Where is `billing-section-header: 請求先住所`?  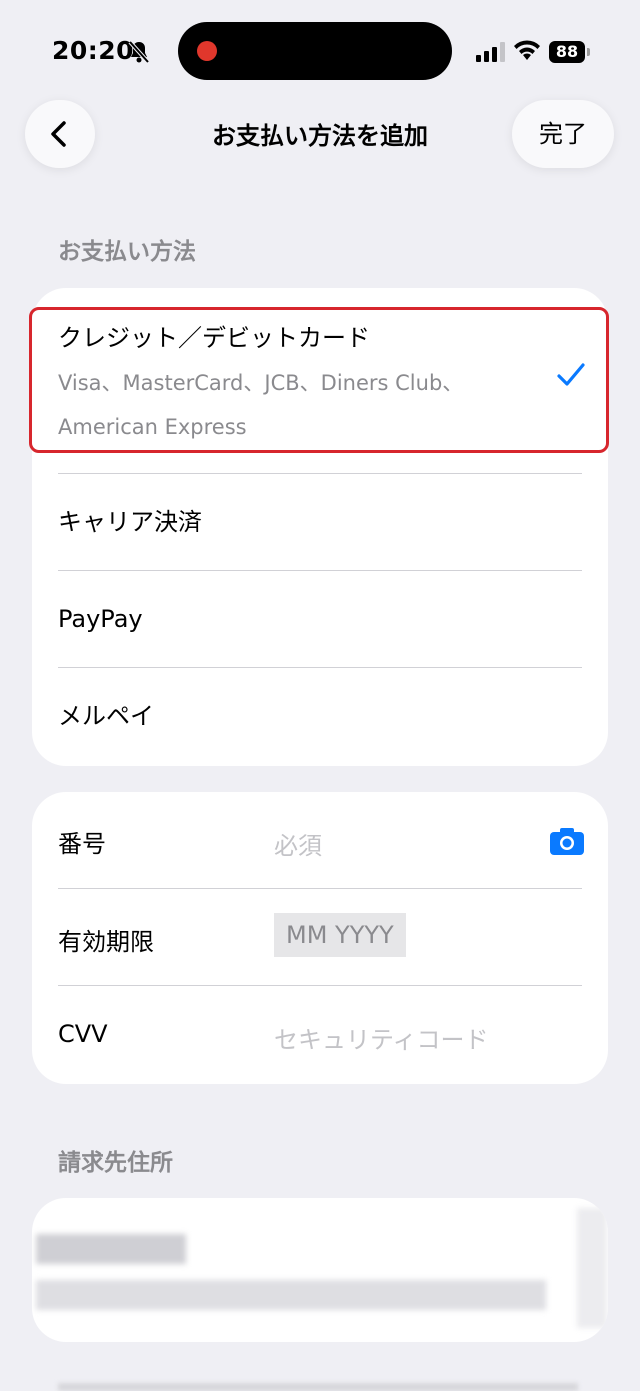
billing-section-header: 請求先住所 is located at coordinates (115, 1163).